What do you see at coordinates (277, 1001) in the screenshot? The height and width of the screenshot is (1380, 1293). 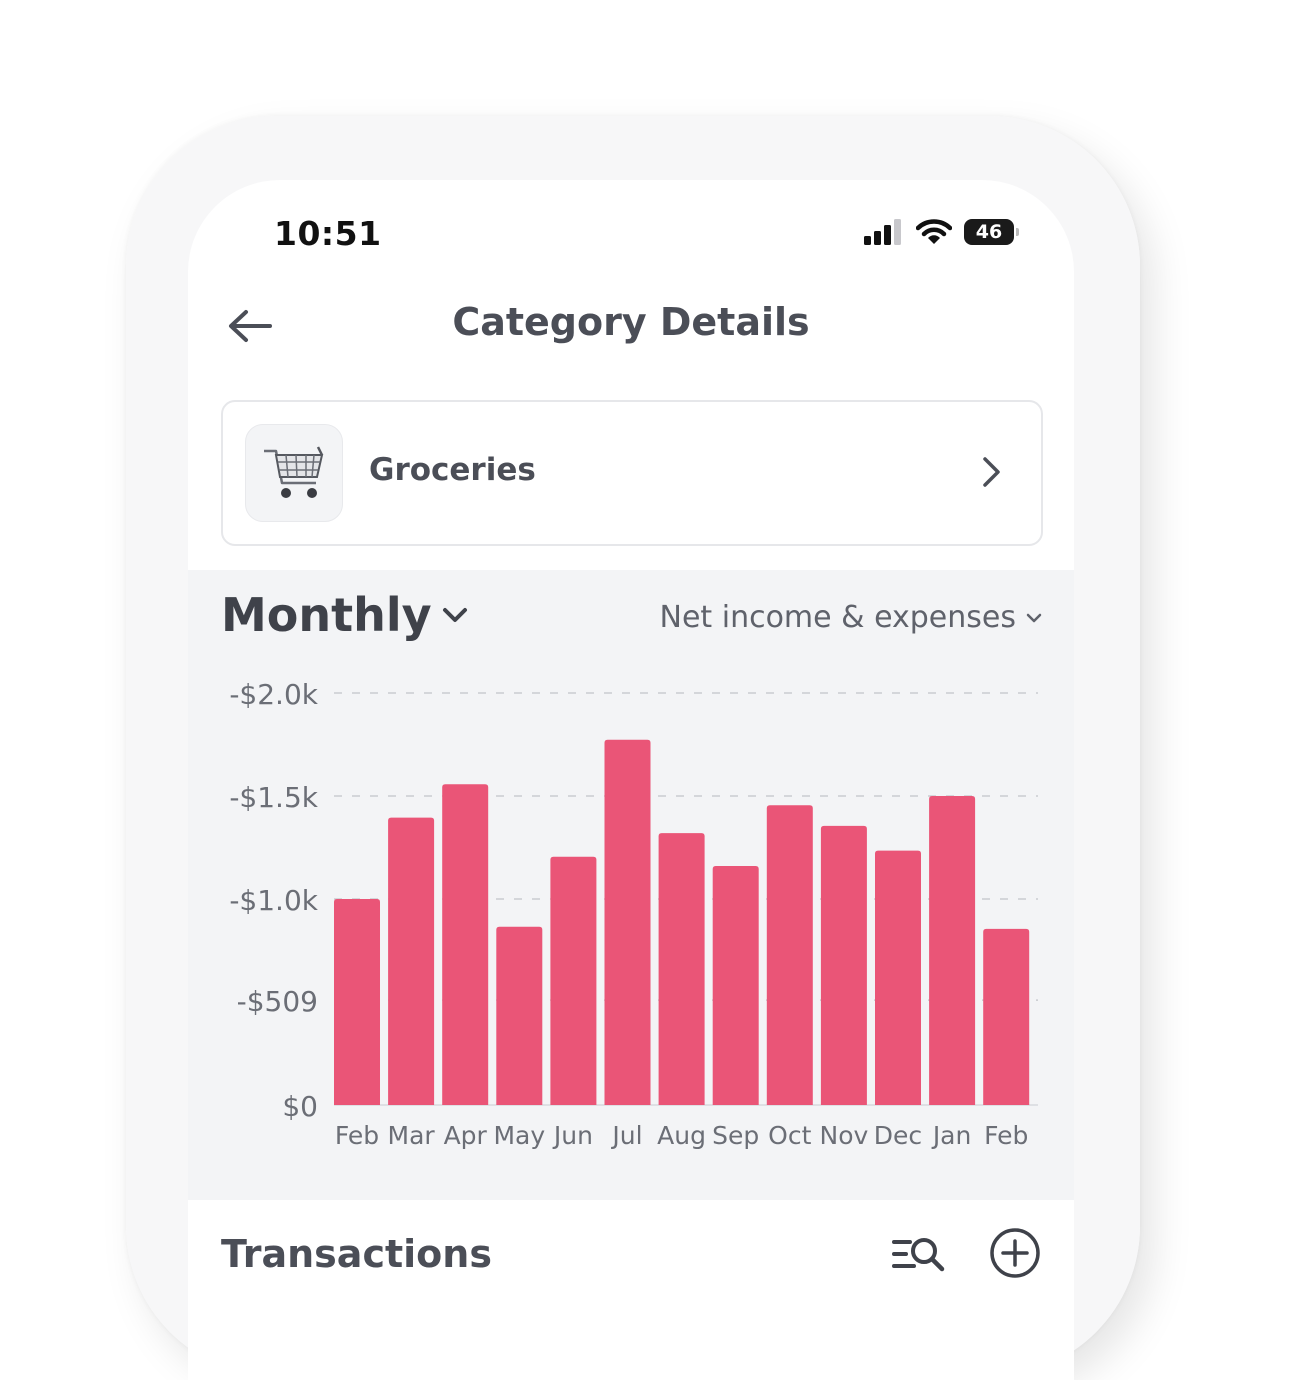 I see `y-tick-label: -$509` at bounding box center [277, 1001].